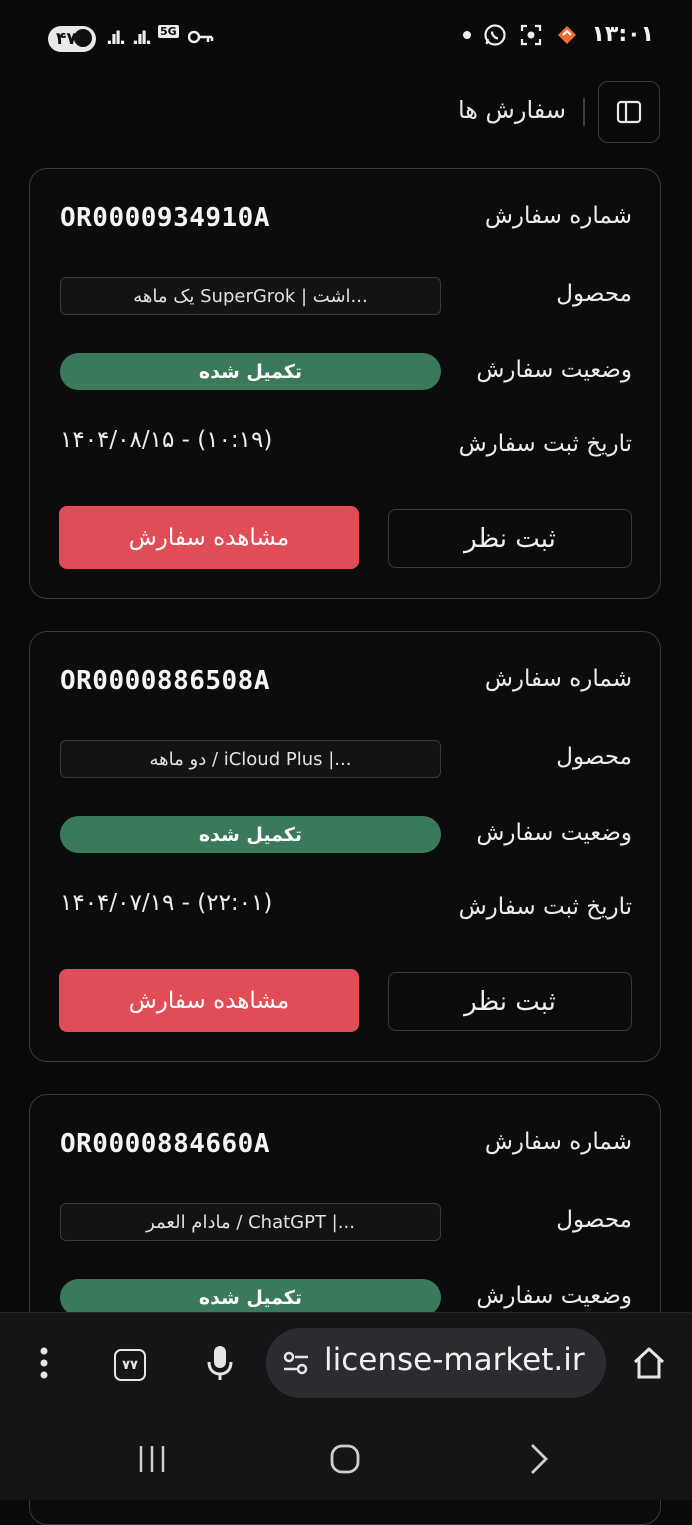 Image resolution: width=692 pixels, height=1525 pixels. What do you see at coordinates (165, 681) in the screenshot?
I see `order-number: OR0000886508A` at bounding box center [165, 681].